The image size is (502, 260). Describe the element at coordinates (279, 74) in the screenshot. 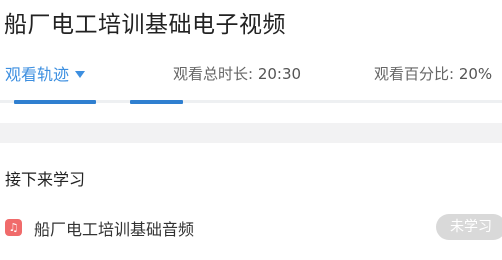

I see `total-watch-time-value: 20:30` at that location.